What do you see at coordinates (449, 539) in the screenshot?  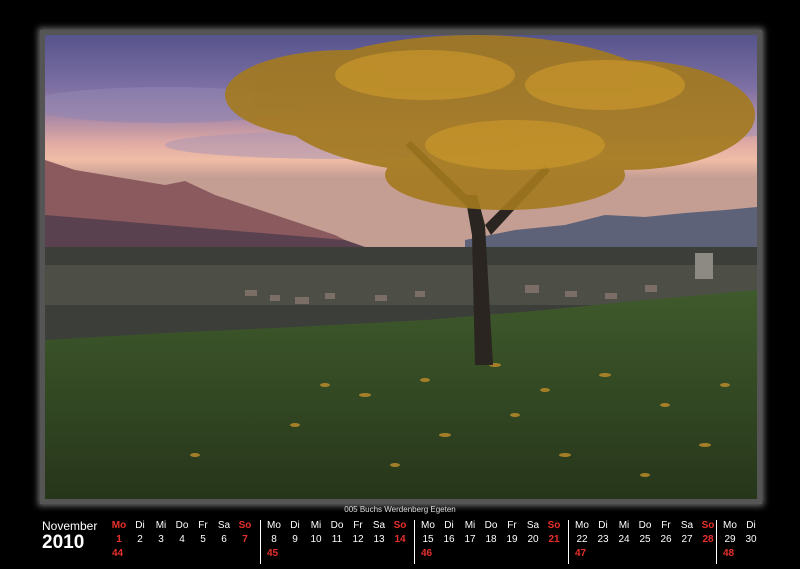 I see `day-number: 16` at bounding box center [449, 539].